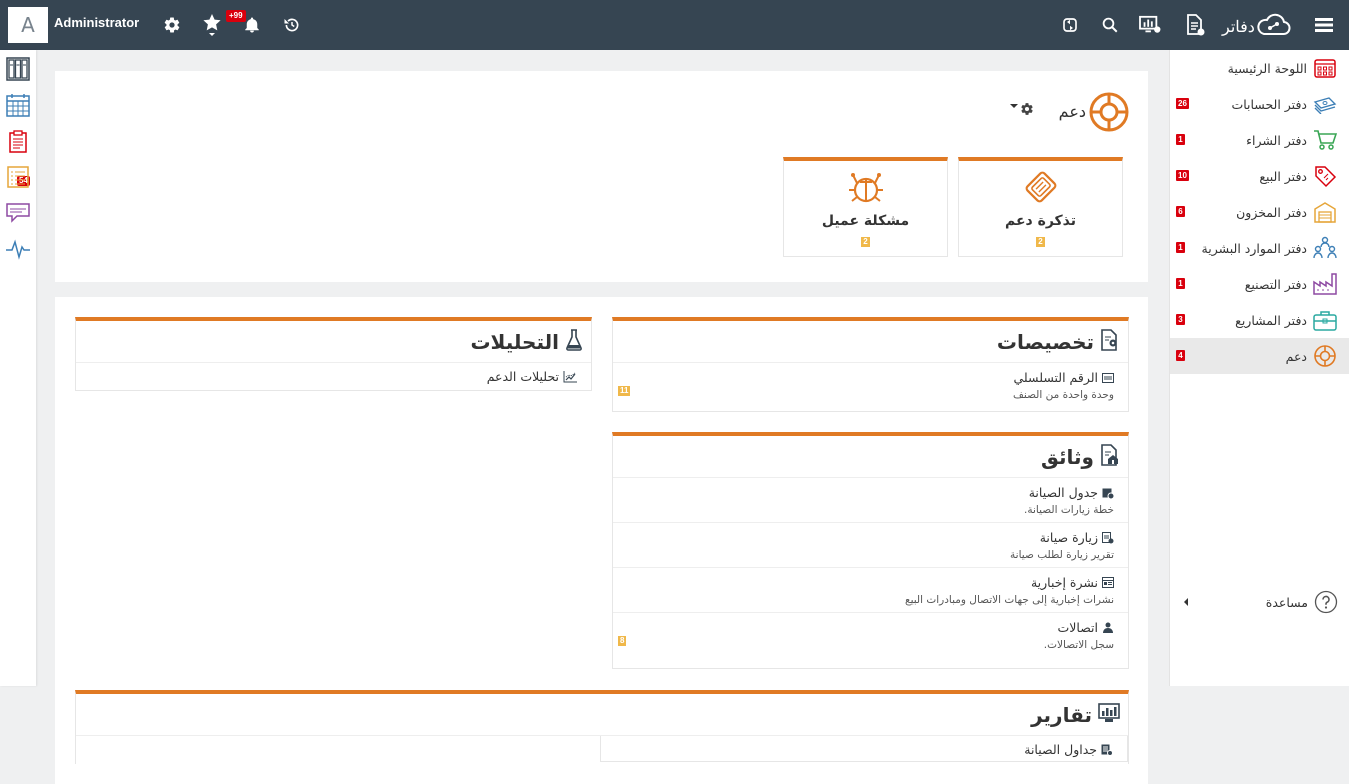 The height and width of the screenshot is (784, 1349). I want to click on sidebar-item-label: دفتر الشراء, so click(1276, 140).